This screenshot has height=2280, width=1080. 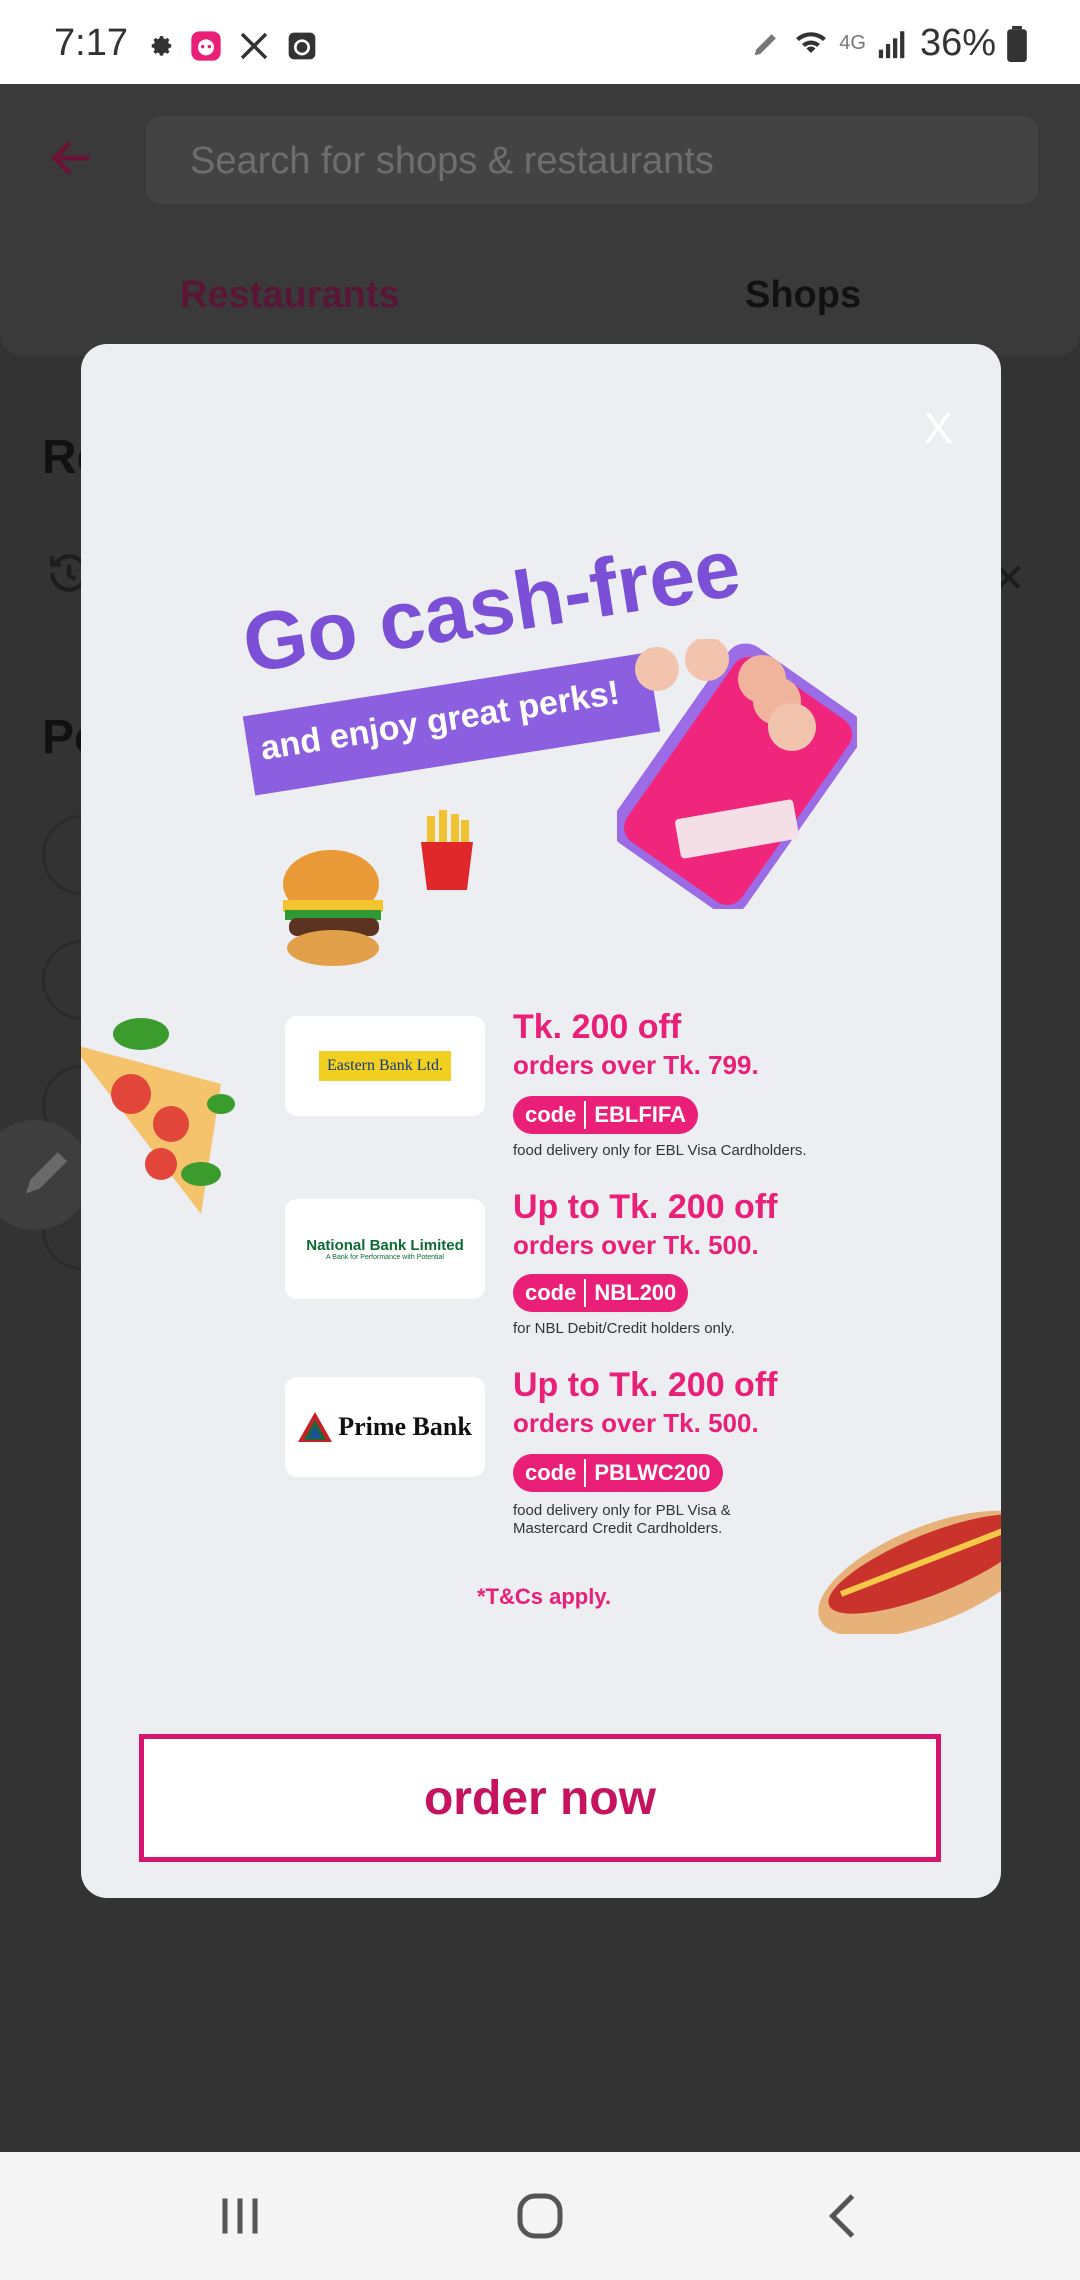 I want to click on promo-code-prime: code PBLWC200, so click(x=618, y=1473).